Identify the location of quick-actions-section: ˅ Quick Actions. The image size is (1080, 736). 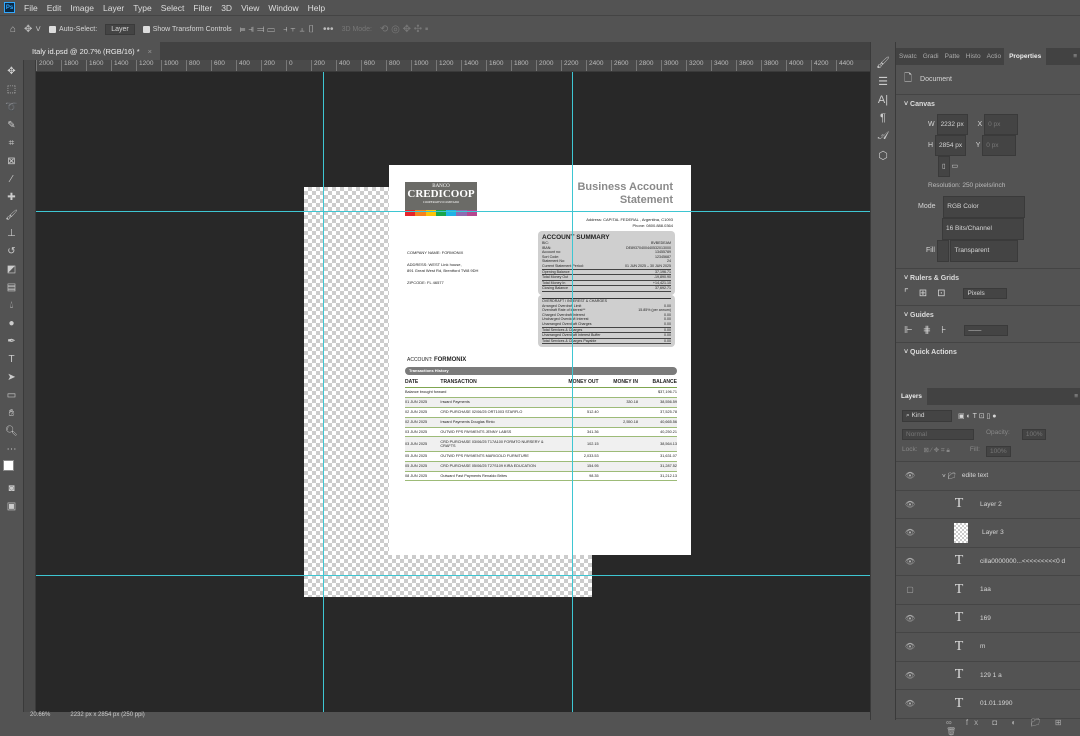
(988, 349).